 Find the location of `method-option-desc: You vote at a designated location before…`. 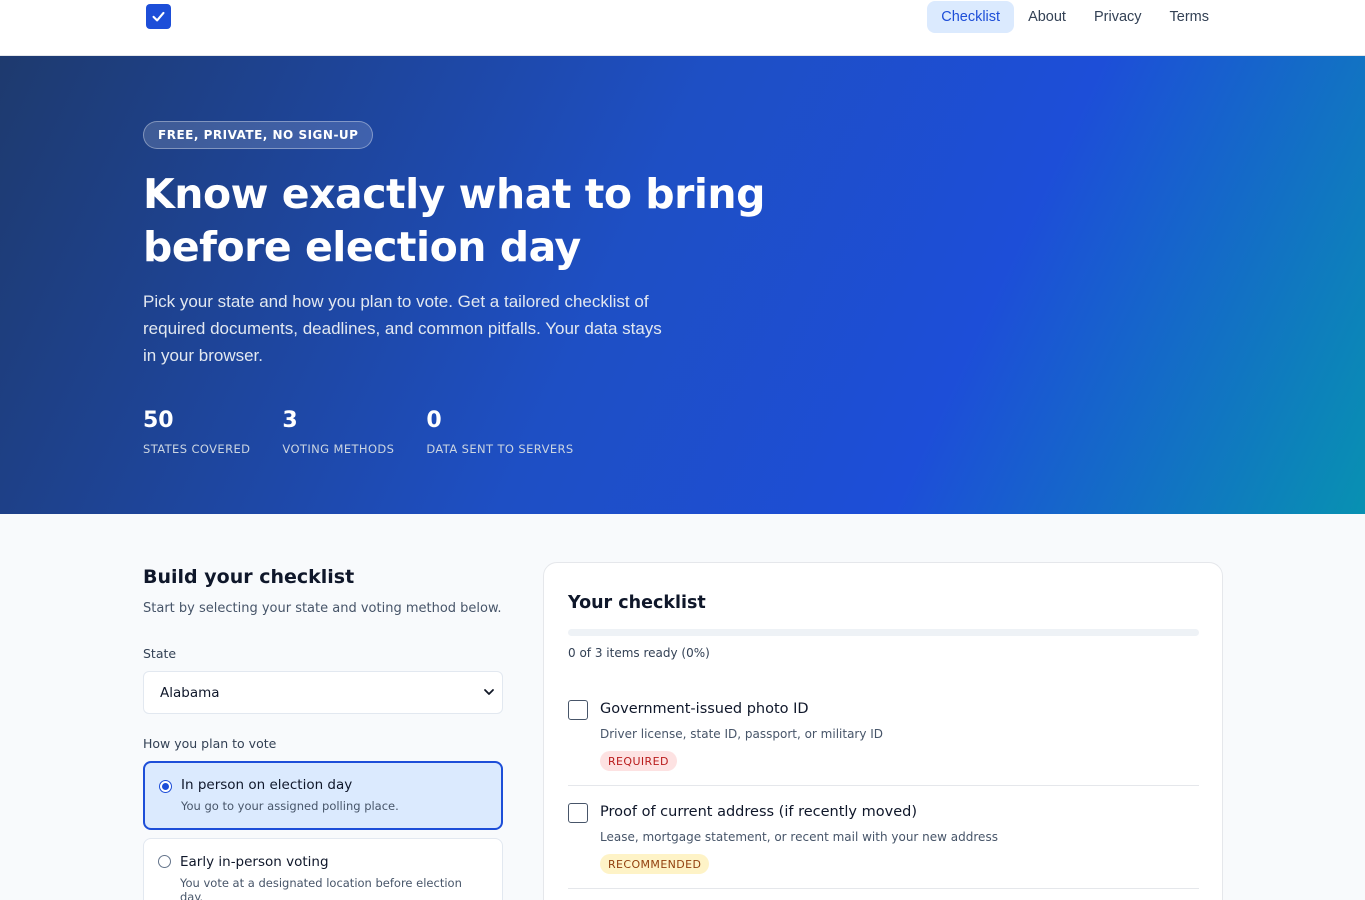

method-option-desc: You vote at a designated location before… is located at coordinates (321, 888).